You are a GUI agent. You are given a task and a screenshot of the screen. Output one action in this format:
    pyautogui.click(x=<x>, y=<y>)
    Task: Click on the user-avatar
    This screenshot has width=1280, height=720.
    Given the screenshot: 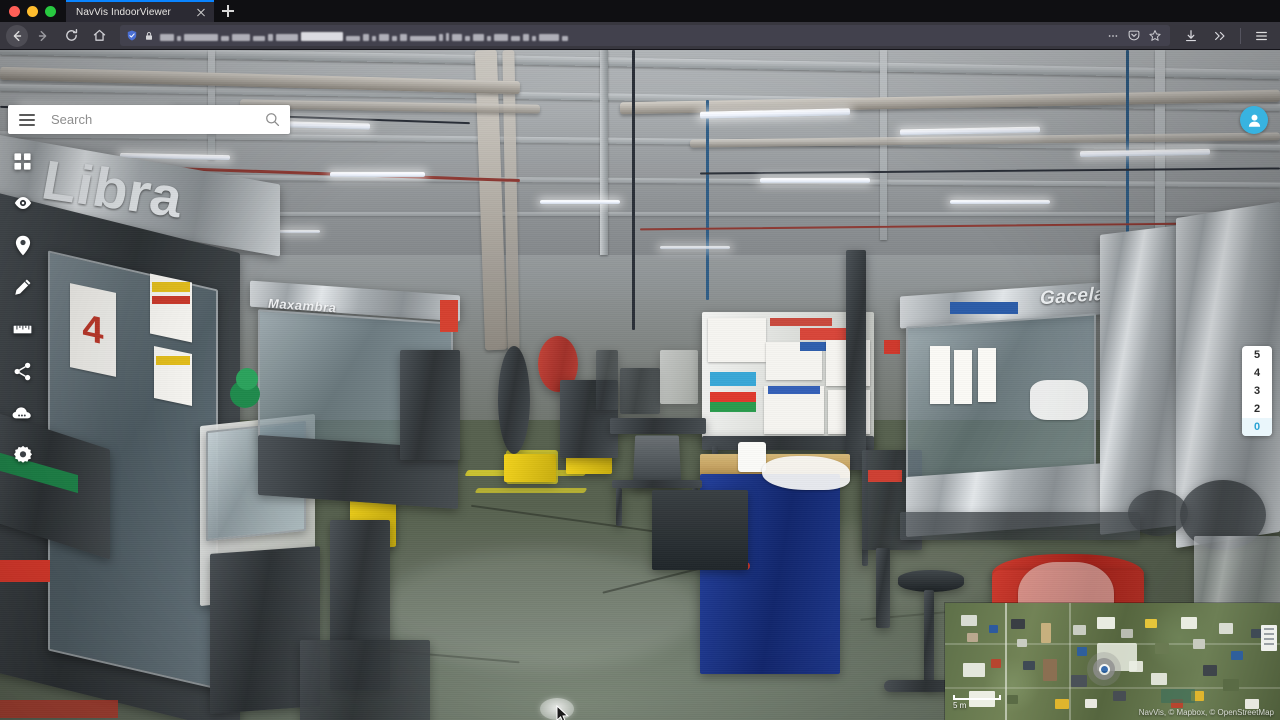 What is the action you would take?
    pyautogui.click(x=1254, y=120)
    